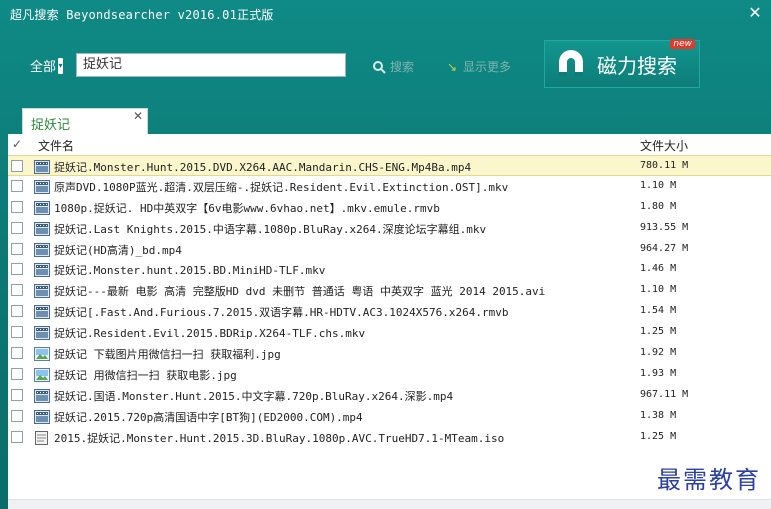  I want to click on file-size: 1.46 M, so click(658, 269).